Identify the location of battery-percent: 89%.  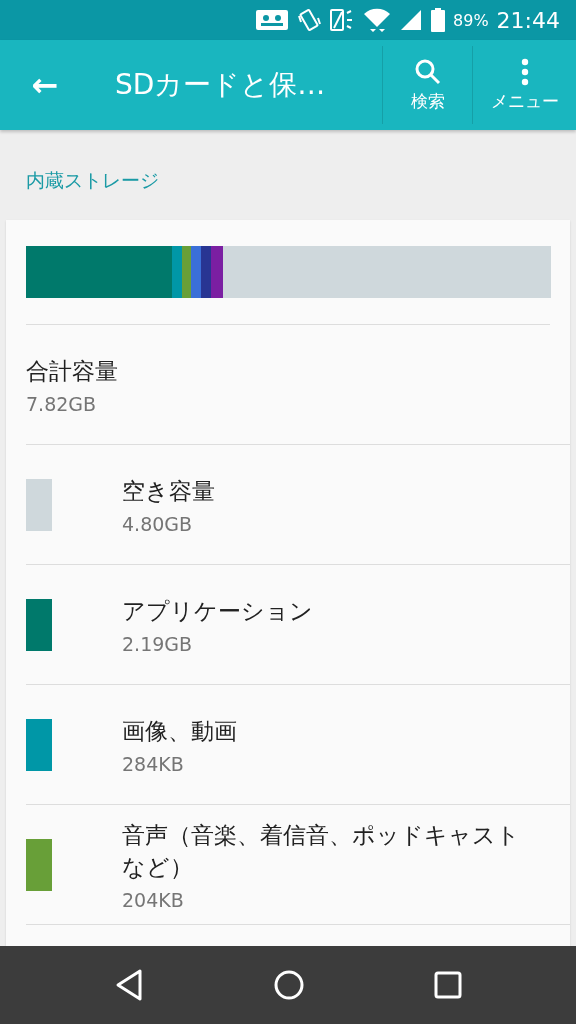
(471, 20).